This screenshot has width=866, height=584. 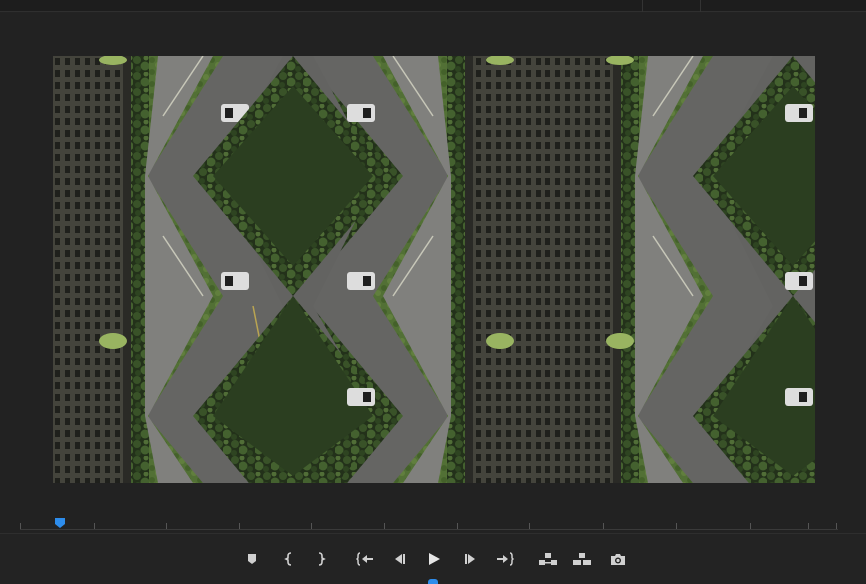 I want to click on mark-in-button, so click(x=289, y=559).